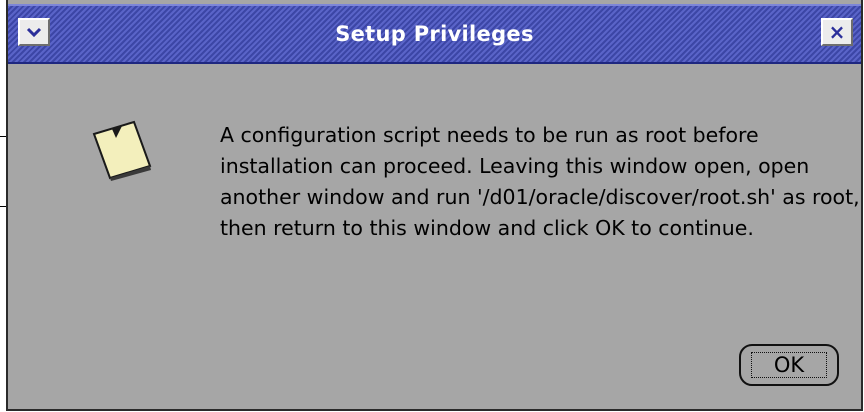  What do you see at coordinates (122, 150) in the screenshot?
I see `note-icon` at bounding box center [122, 150].